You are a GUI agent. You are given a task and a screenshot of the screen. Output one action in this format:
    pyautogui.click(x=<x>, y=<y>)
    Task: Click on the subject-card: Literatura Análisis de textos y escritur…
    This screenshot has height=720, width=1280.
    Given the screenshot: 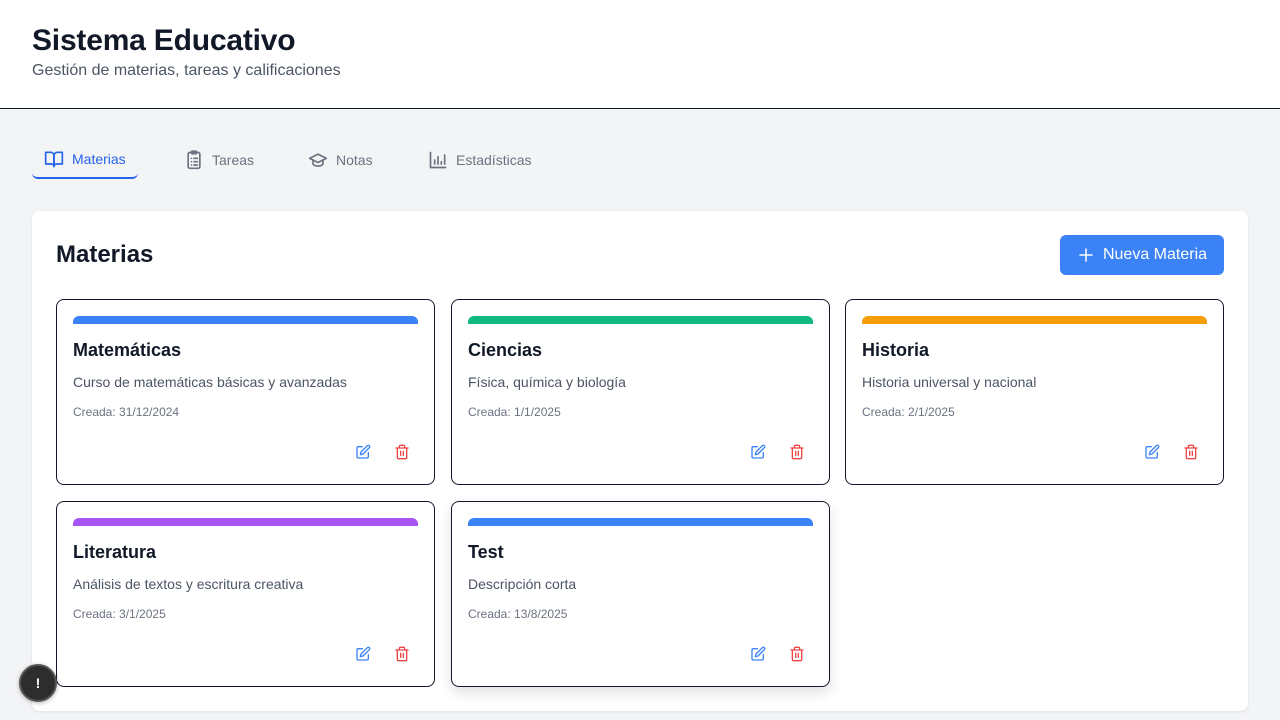 What is the action you would take?
    pyautogui.click(x=245, y=594)
    